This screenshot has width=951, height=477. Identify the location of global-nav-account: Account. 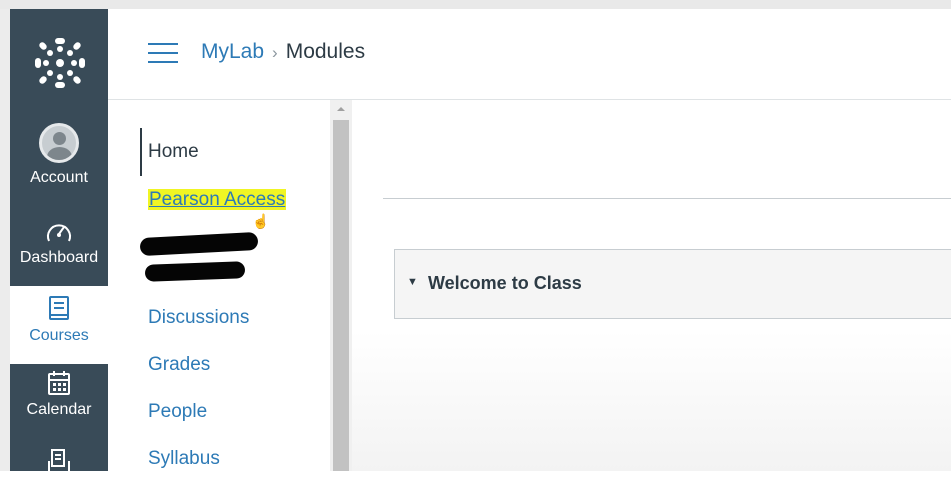
(59, 155).